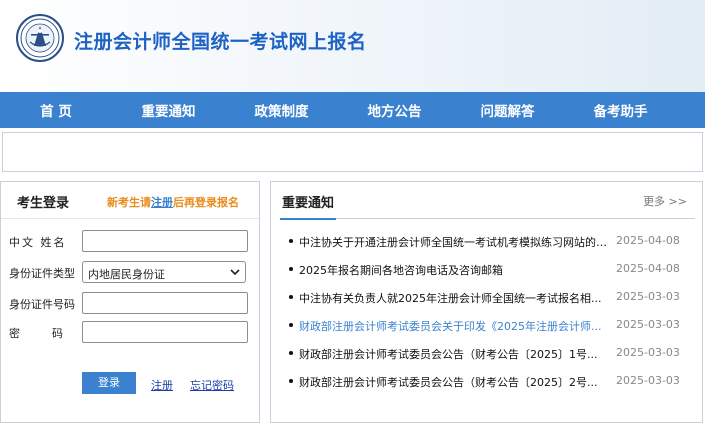 This screenshot has height=427, width=705. I want to click on name-input, so click(165, 241).